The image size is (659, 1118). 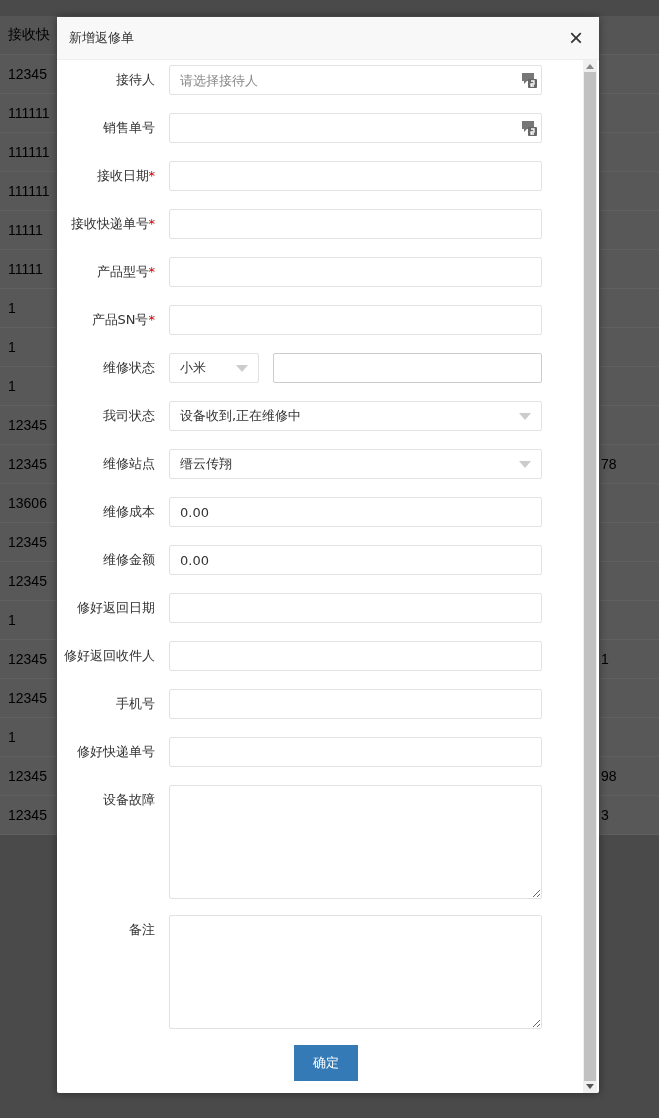 I want to click on field-label: 修好快递单号, so click(x=116, y=752).